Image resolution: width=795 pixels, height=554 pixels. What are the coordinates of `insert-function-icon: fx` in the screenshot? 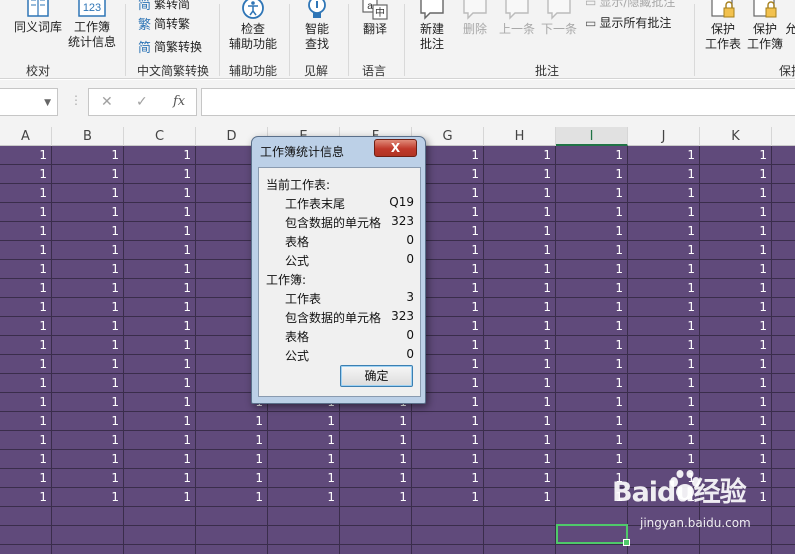 It's located at (179, 101).